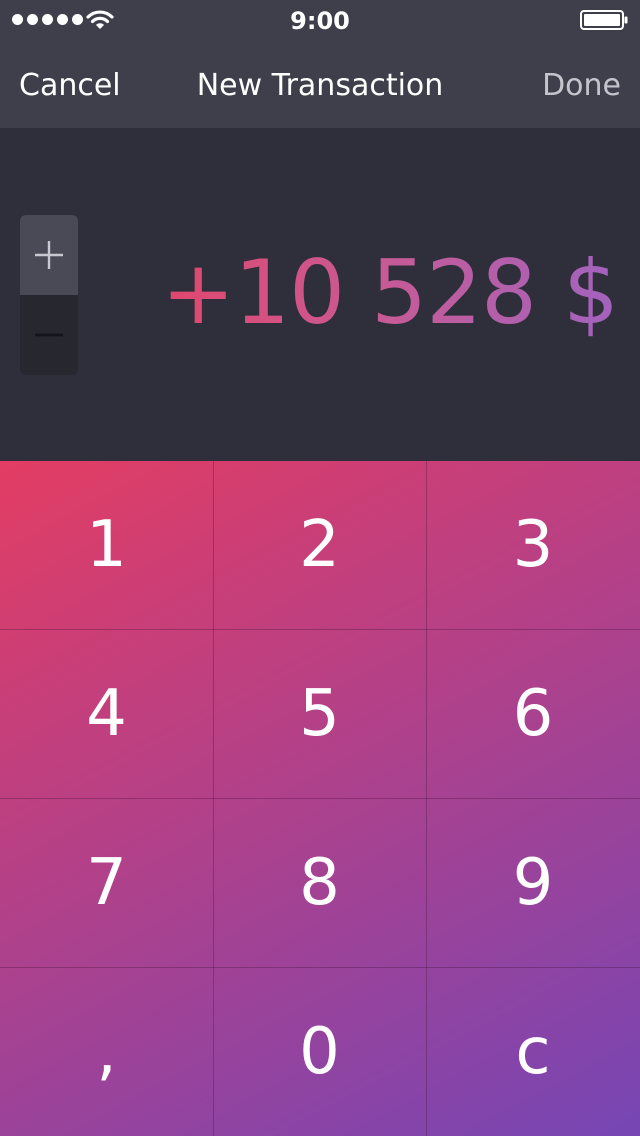 This screenshot has width=640, height=1136. I want to click on battery-icon, so click(604, 20).